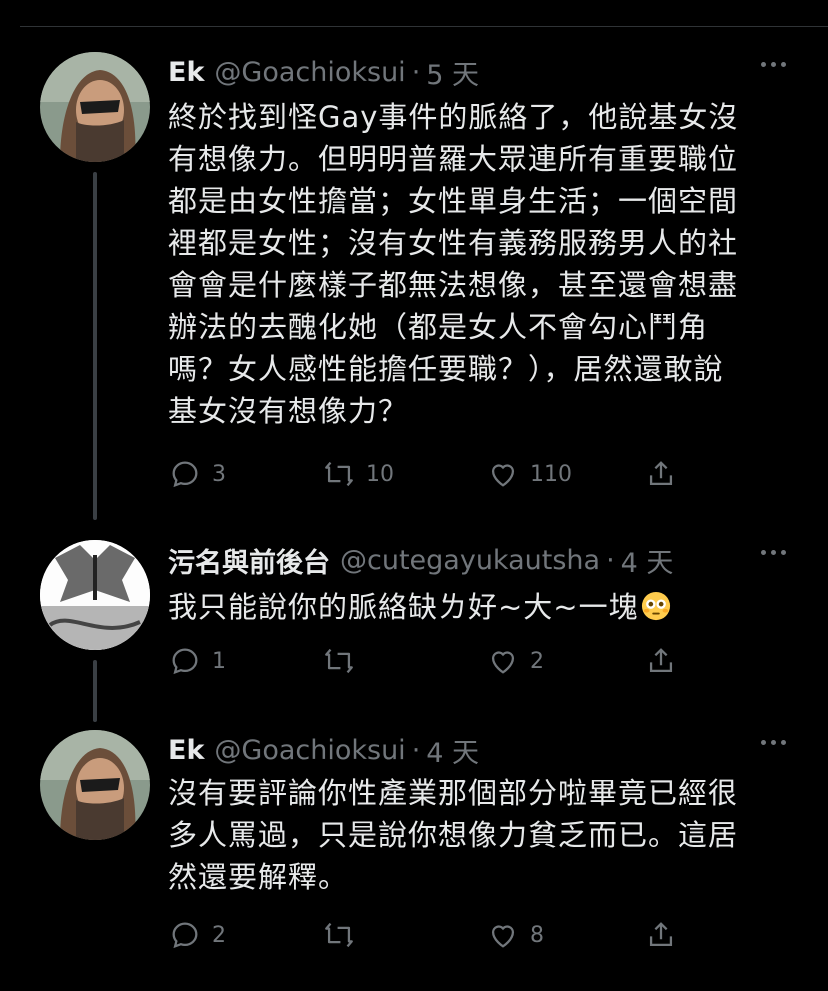 This screenshot has height=991, width=828. What do you see at coordinates (655, 606) in the screenshot?
I see `flushed-face-icon` at bounding box center [655, 606].